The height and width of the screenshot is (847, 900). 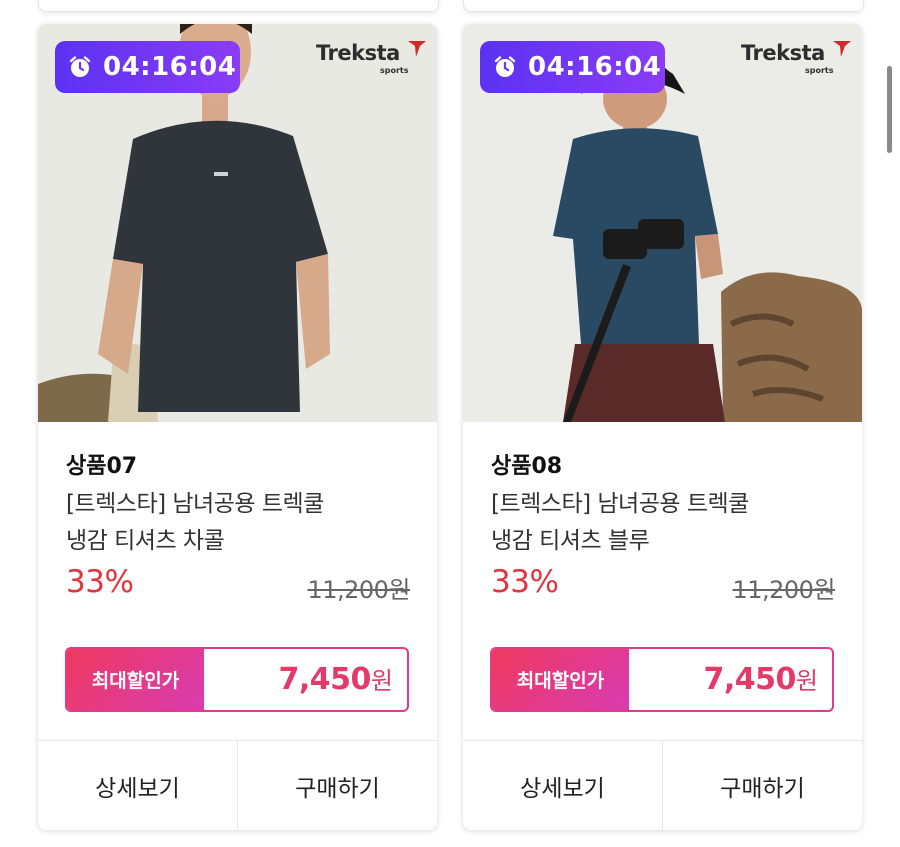 What do you see at coordinates (527, 466) in the screenshot?
I see `product-code: 상품08` at bounding box center [527, 466].